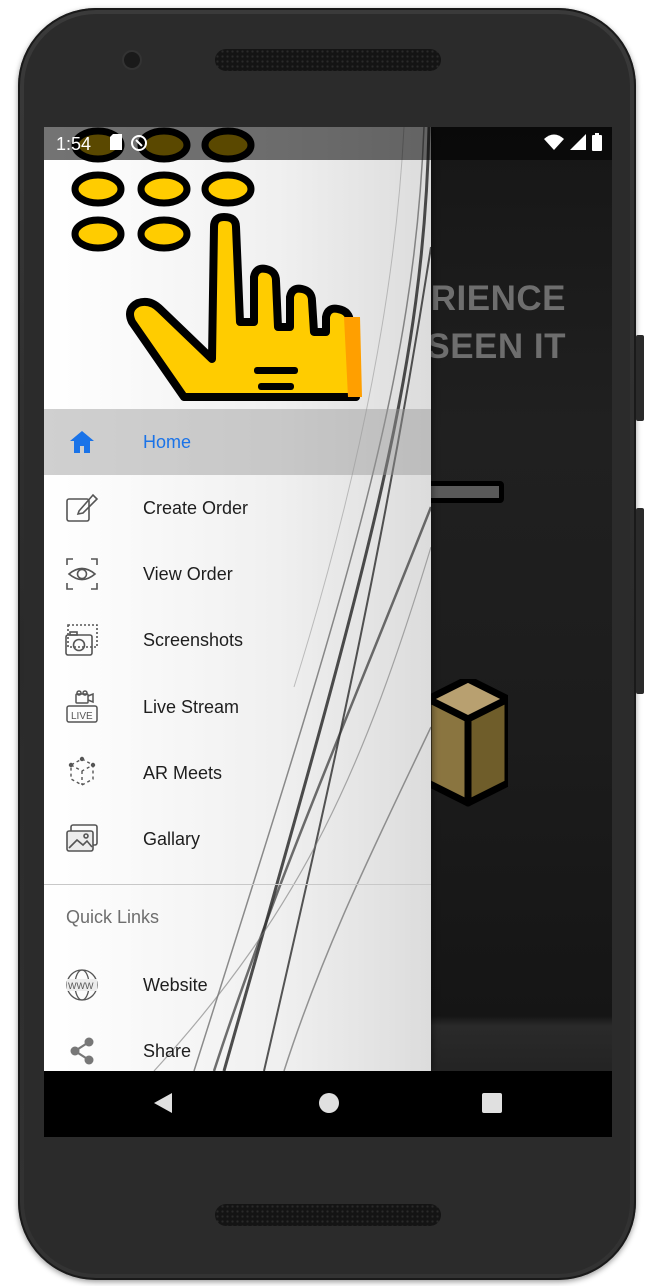  What do you see at coordinates (82, 707) in the screenshot?
I see `live-stream-icon: LIVE` at bounding box center [82, 707].